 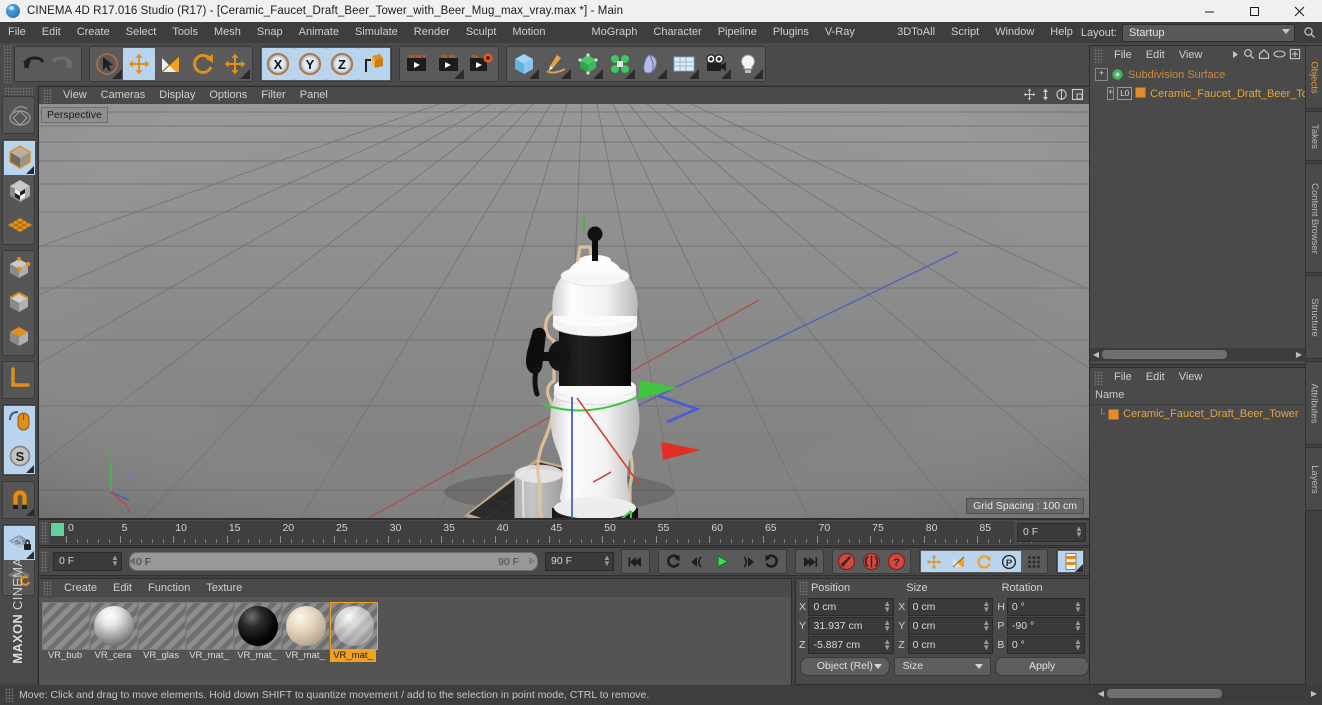 What do you see at coordinates (66, 644) in the screenshot?
I see `material-swatch: VR_bub` at bounding box center [66, 644].